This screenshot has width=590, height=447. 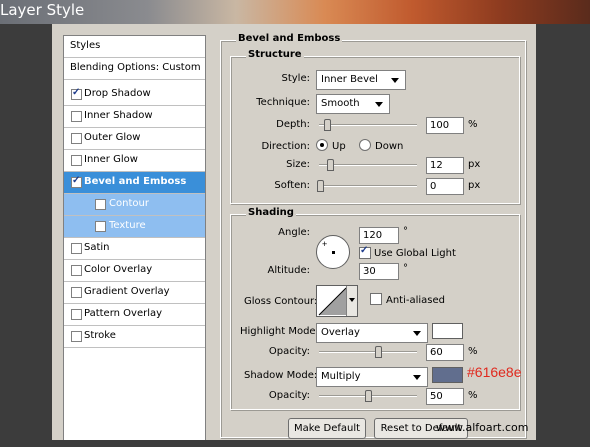 What do you see at coordinates (285, 146) in the screenshot?
I see `direction-label: Direction:` at bounding box center [285, 146].